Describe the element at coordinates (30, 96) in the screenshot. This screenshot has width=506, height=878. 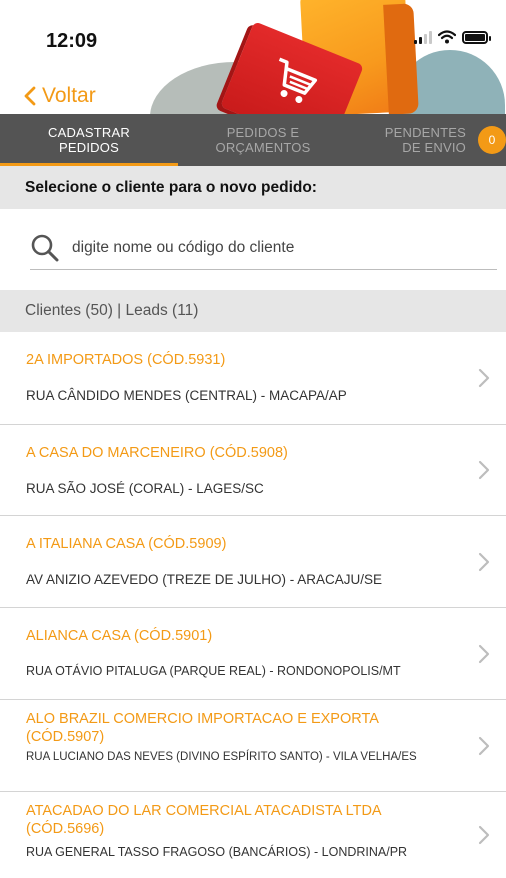
I see `chevron-left-icon` at that location.